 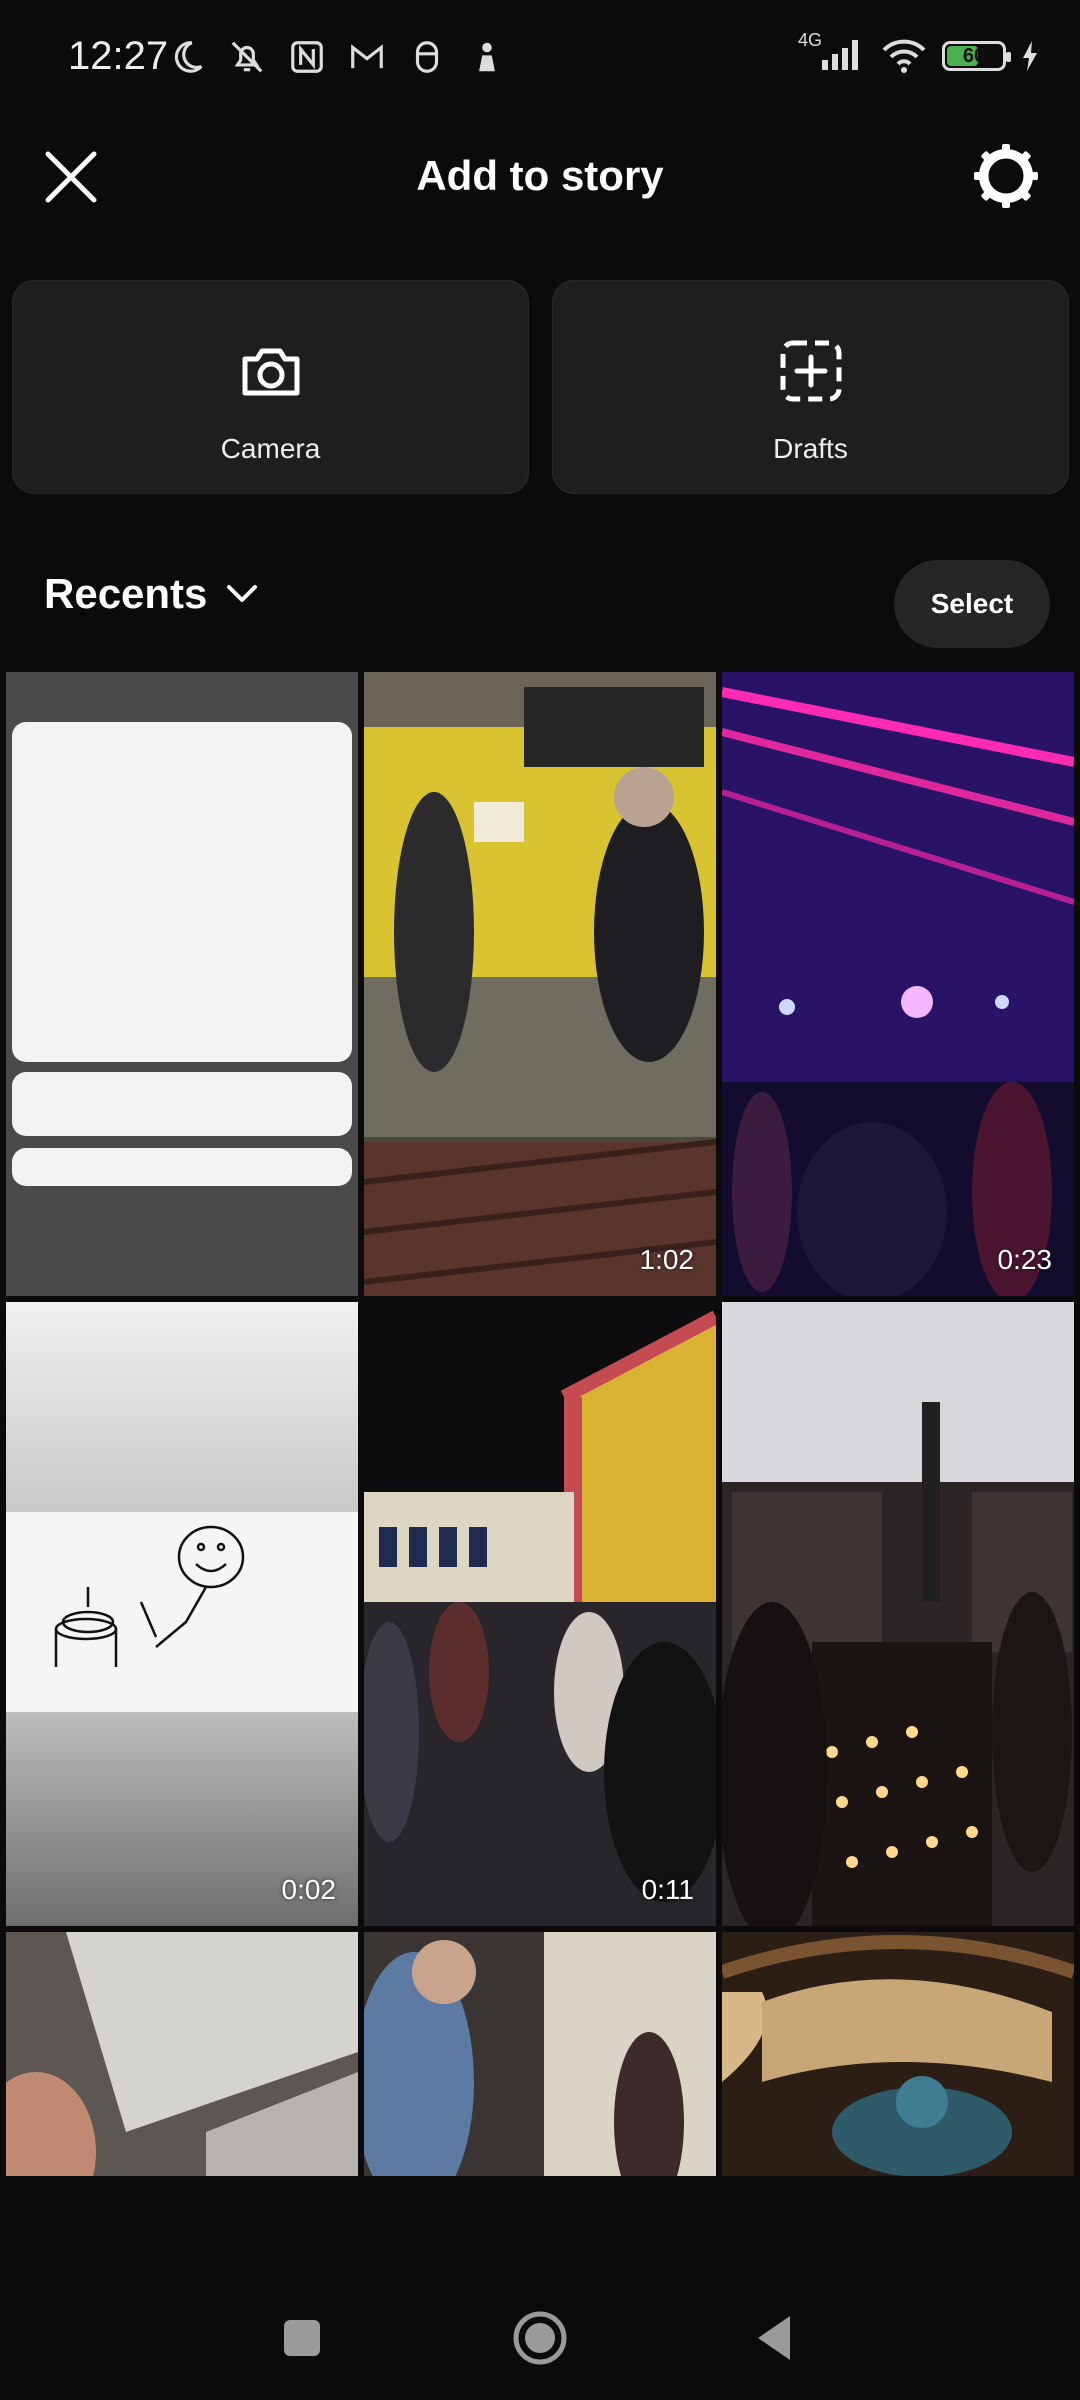 What do you see at coordinates (487, 57) in the screenshot?
I see `person-icon` at bounding box center [487, 57].